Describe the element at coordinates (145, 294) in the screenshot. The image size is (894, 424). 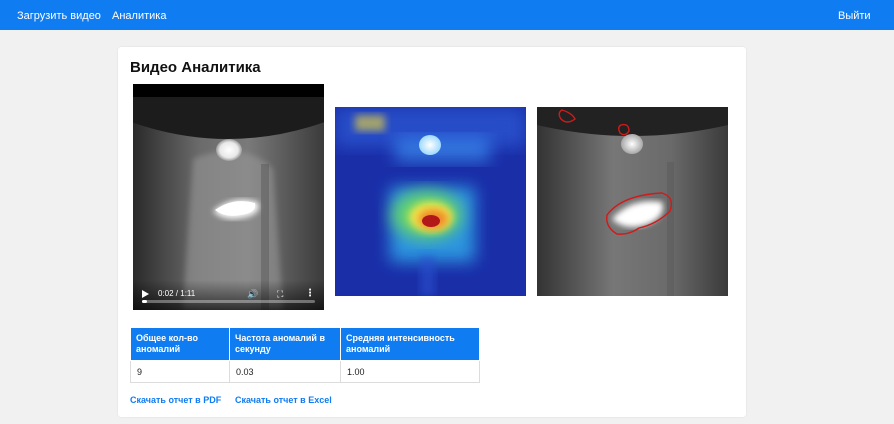
I see `play-icon` at that location.